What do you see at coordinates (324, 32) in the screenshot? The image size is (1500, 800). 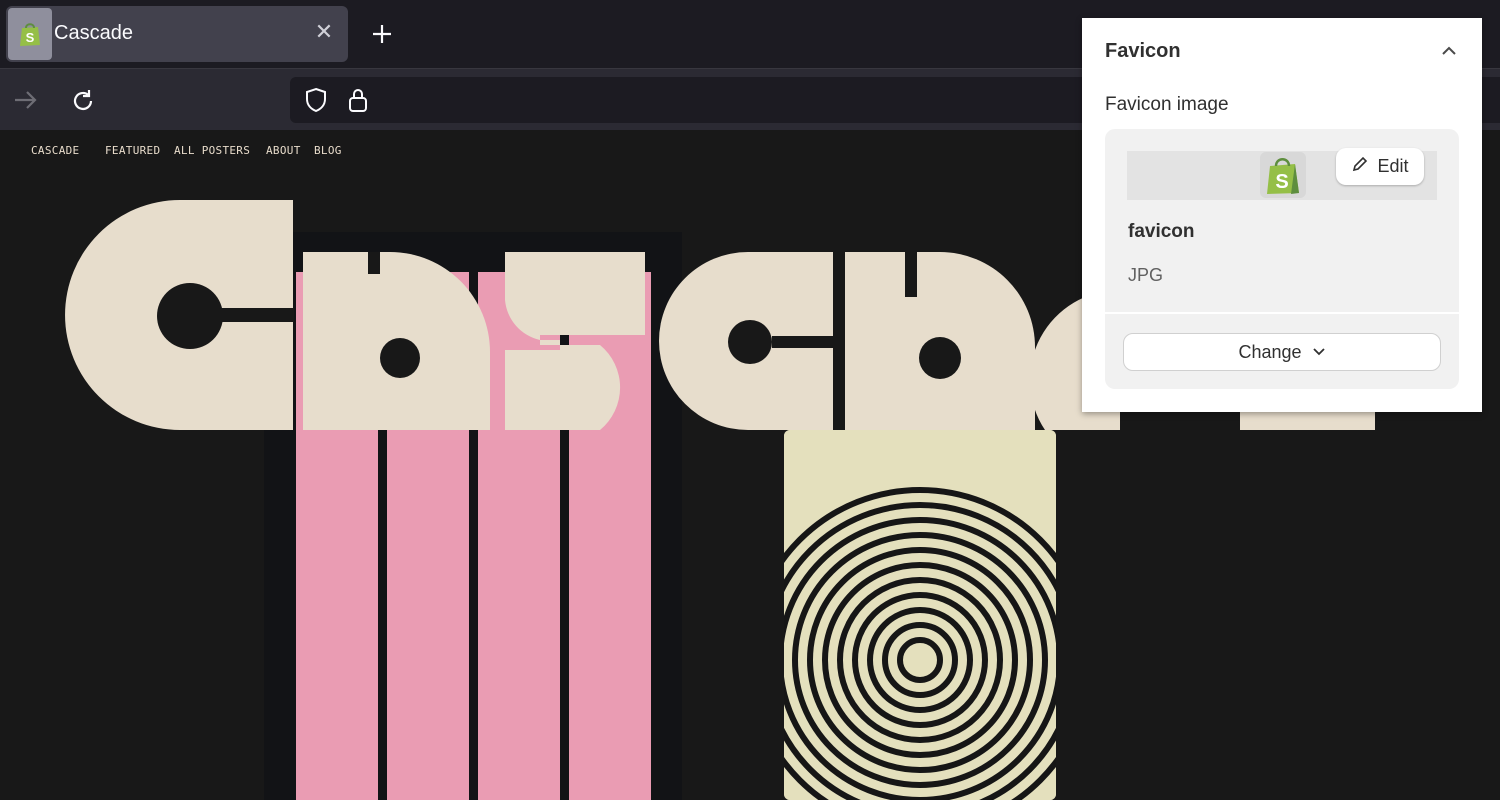 I see `close-tab-icon: ✕` at bounding box center [324, 32].